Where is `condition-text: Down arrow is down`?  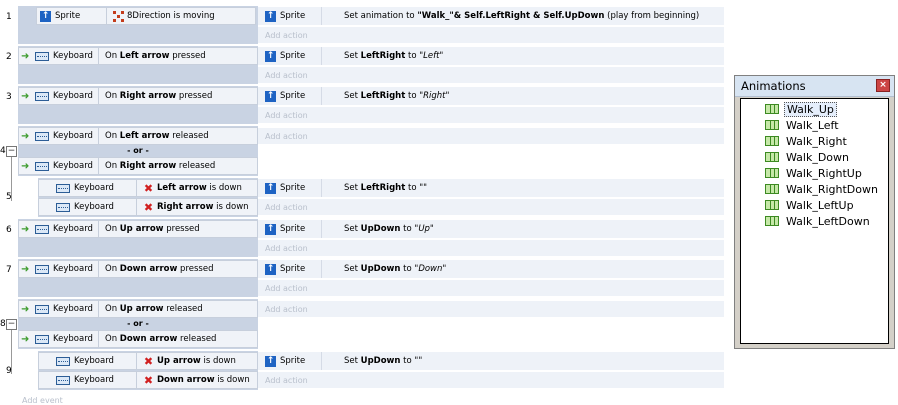
condition-text: Down arrow is down is located at coordinates (203, 380).